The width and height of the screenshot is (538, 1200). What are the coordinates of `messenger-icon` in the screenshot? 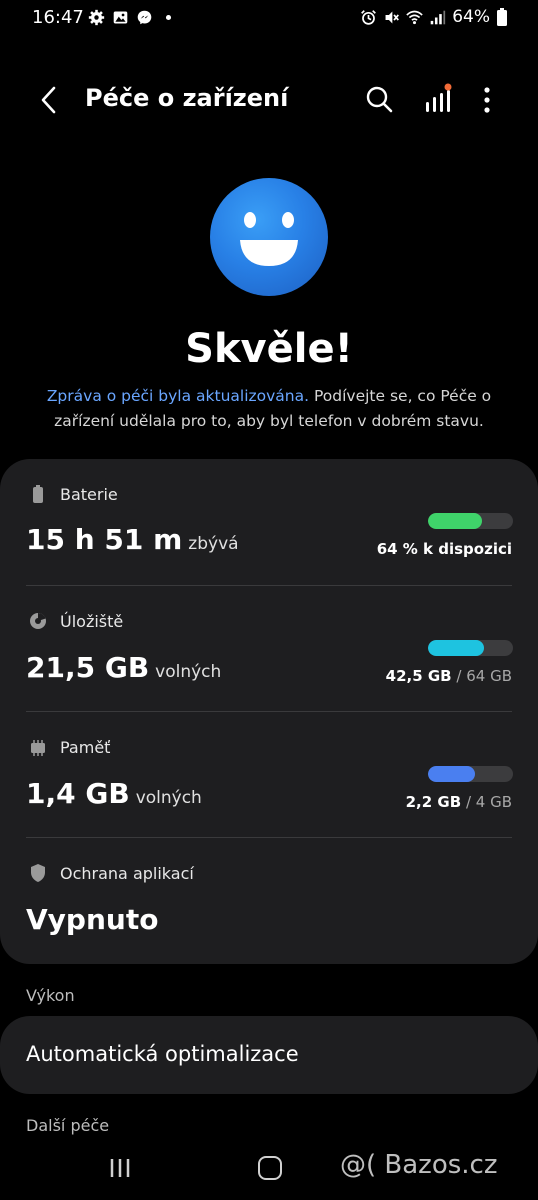 It's located at (144, 17).